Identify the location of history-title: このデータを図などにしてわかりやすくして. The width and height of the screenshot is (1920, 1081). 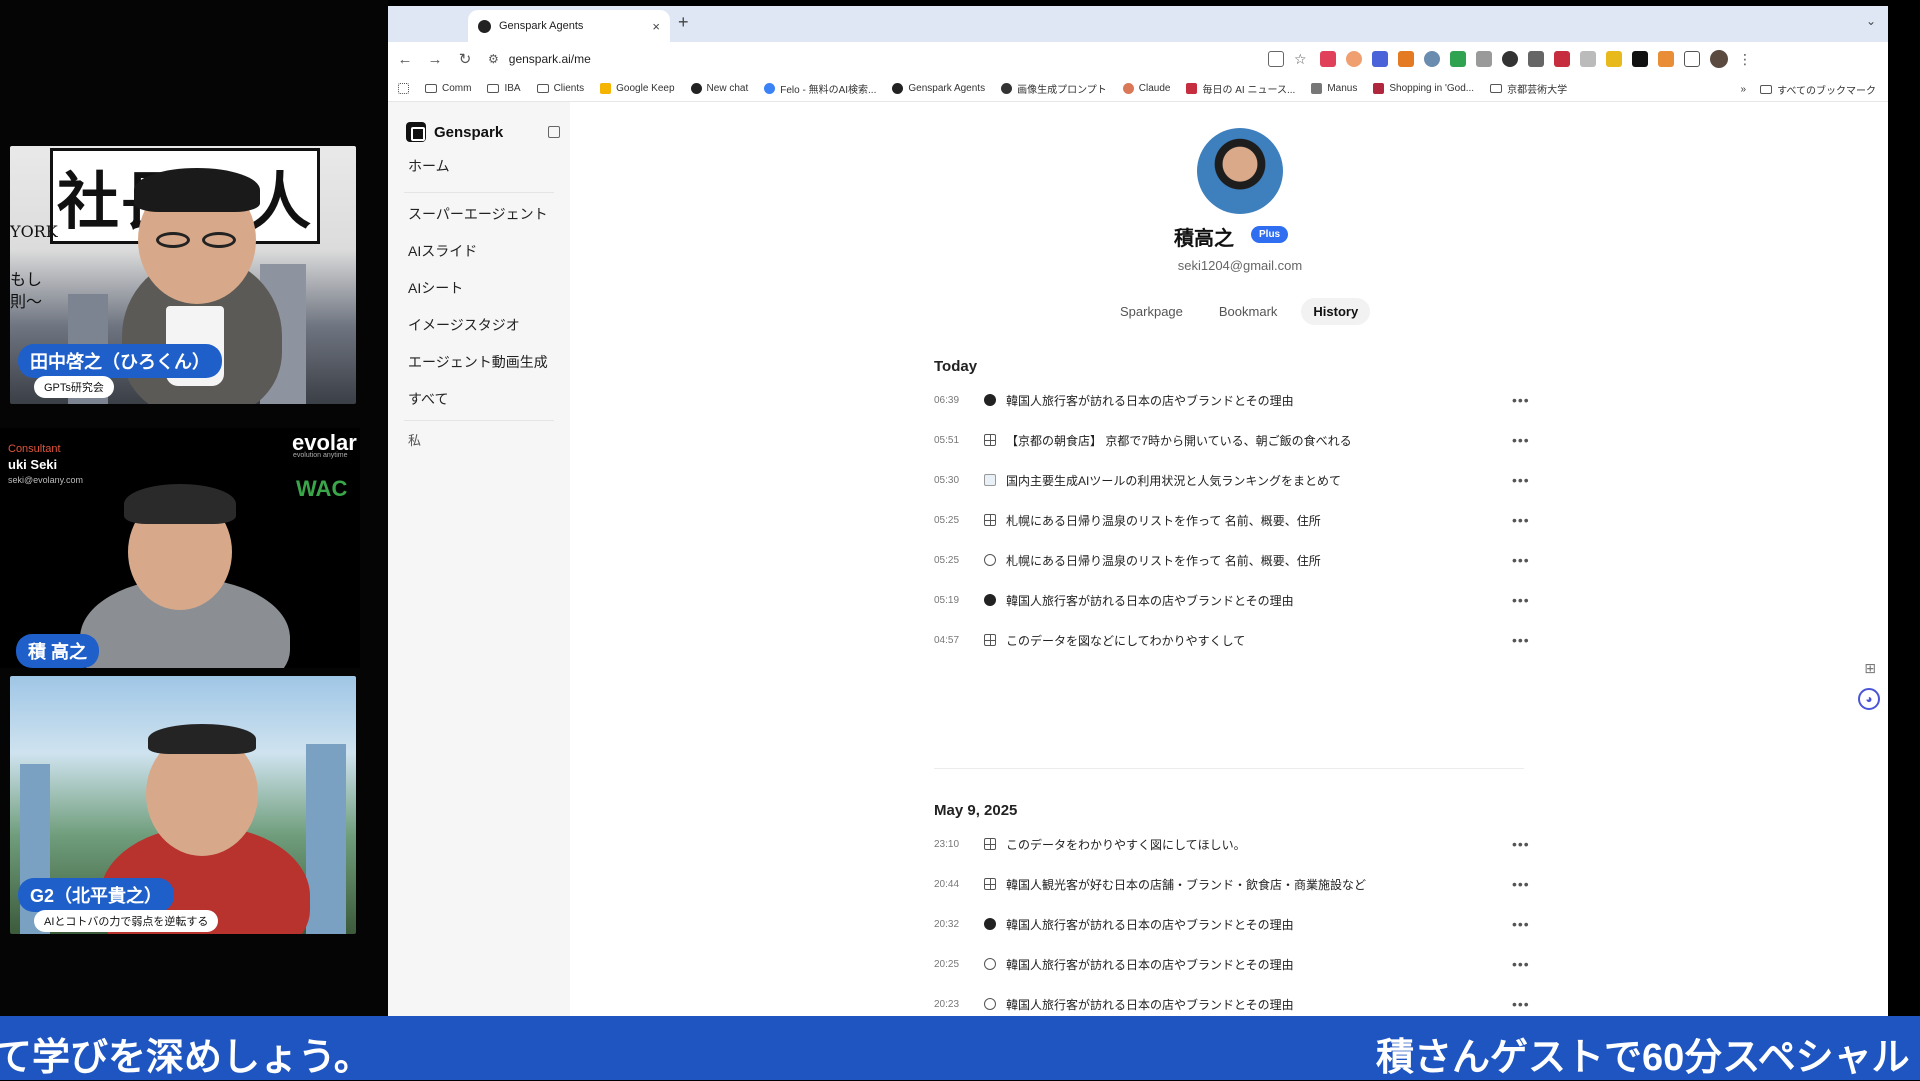
(1126, 640).